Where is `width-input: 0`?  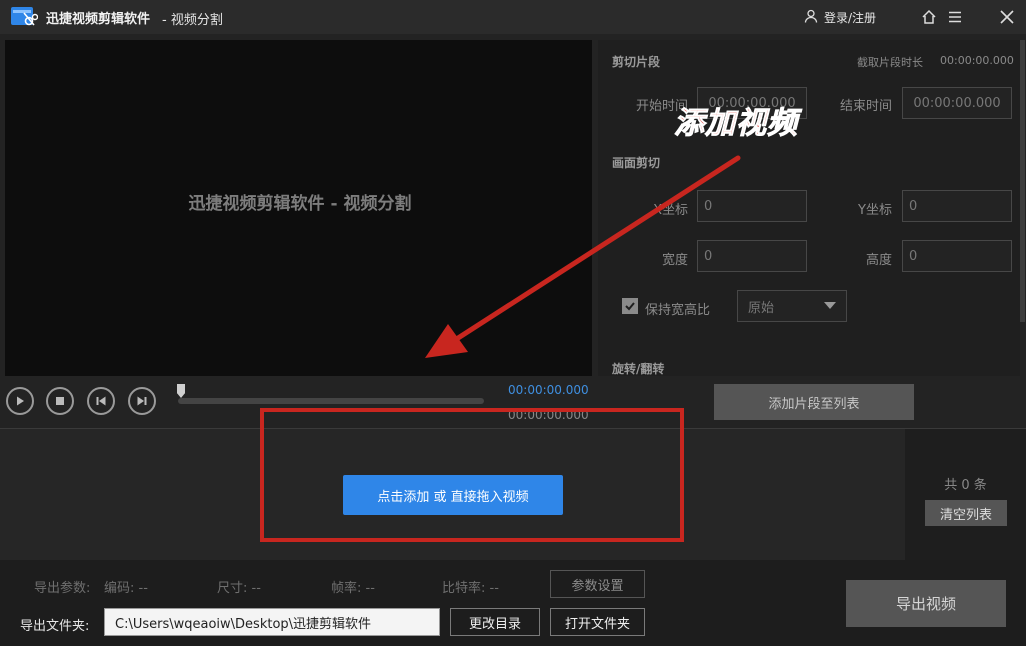
width-input: 0 is located at coordinates (752, 256).